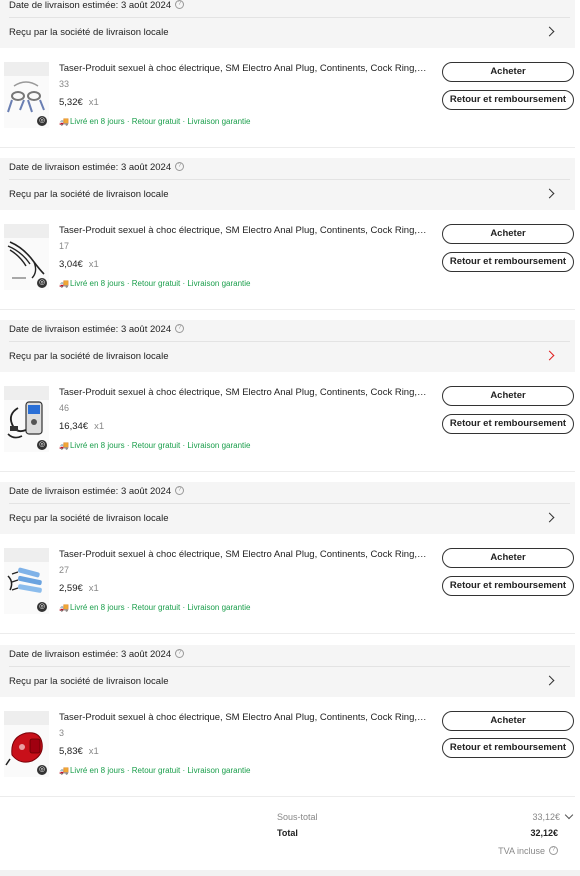 The width and height of the screenshot is (580, 876). Describe the element at coordinates (62, 733) in the screenshot. I see `sold-count: 3` at that location.